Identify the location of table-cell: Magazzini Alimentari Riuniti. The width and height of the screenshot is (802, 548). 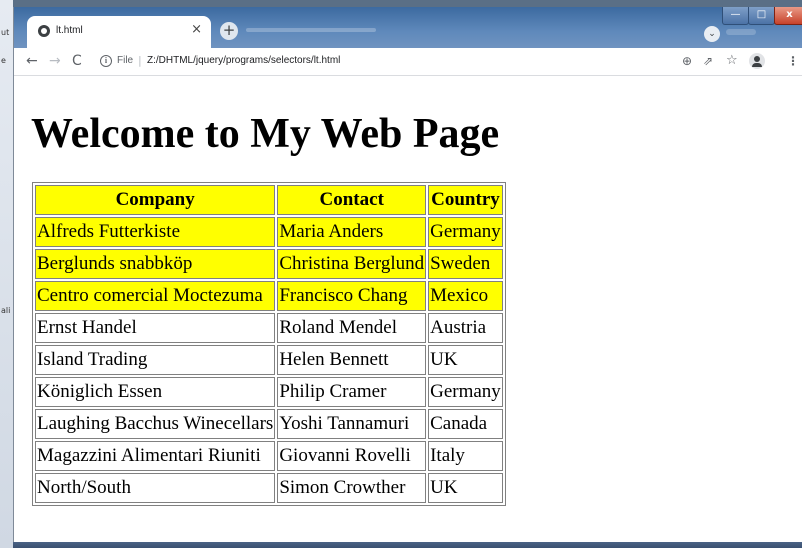
(155, 456).